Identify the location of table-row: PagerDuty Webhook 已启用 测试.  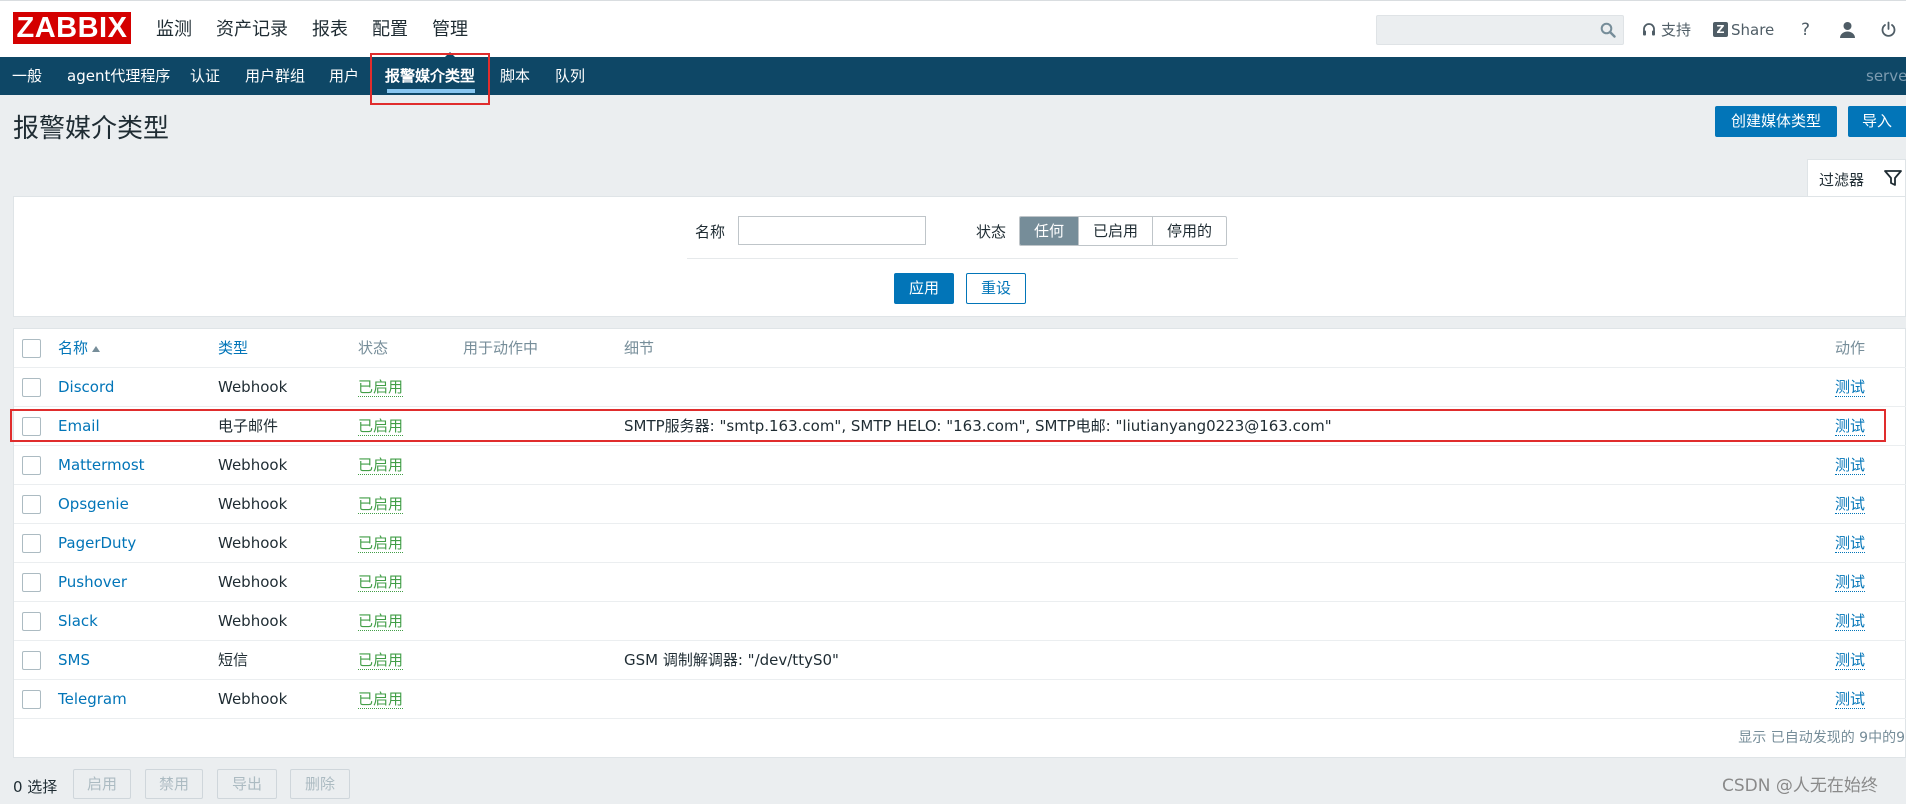
(960, 543).